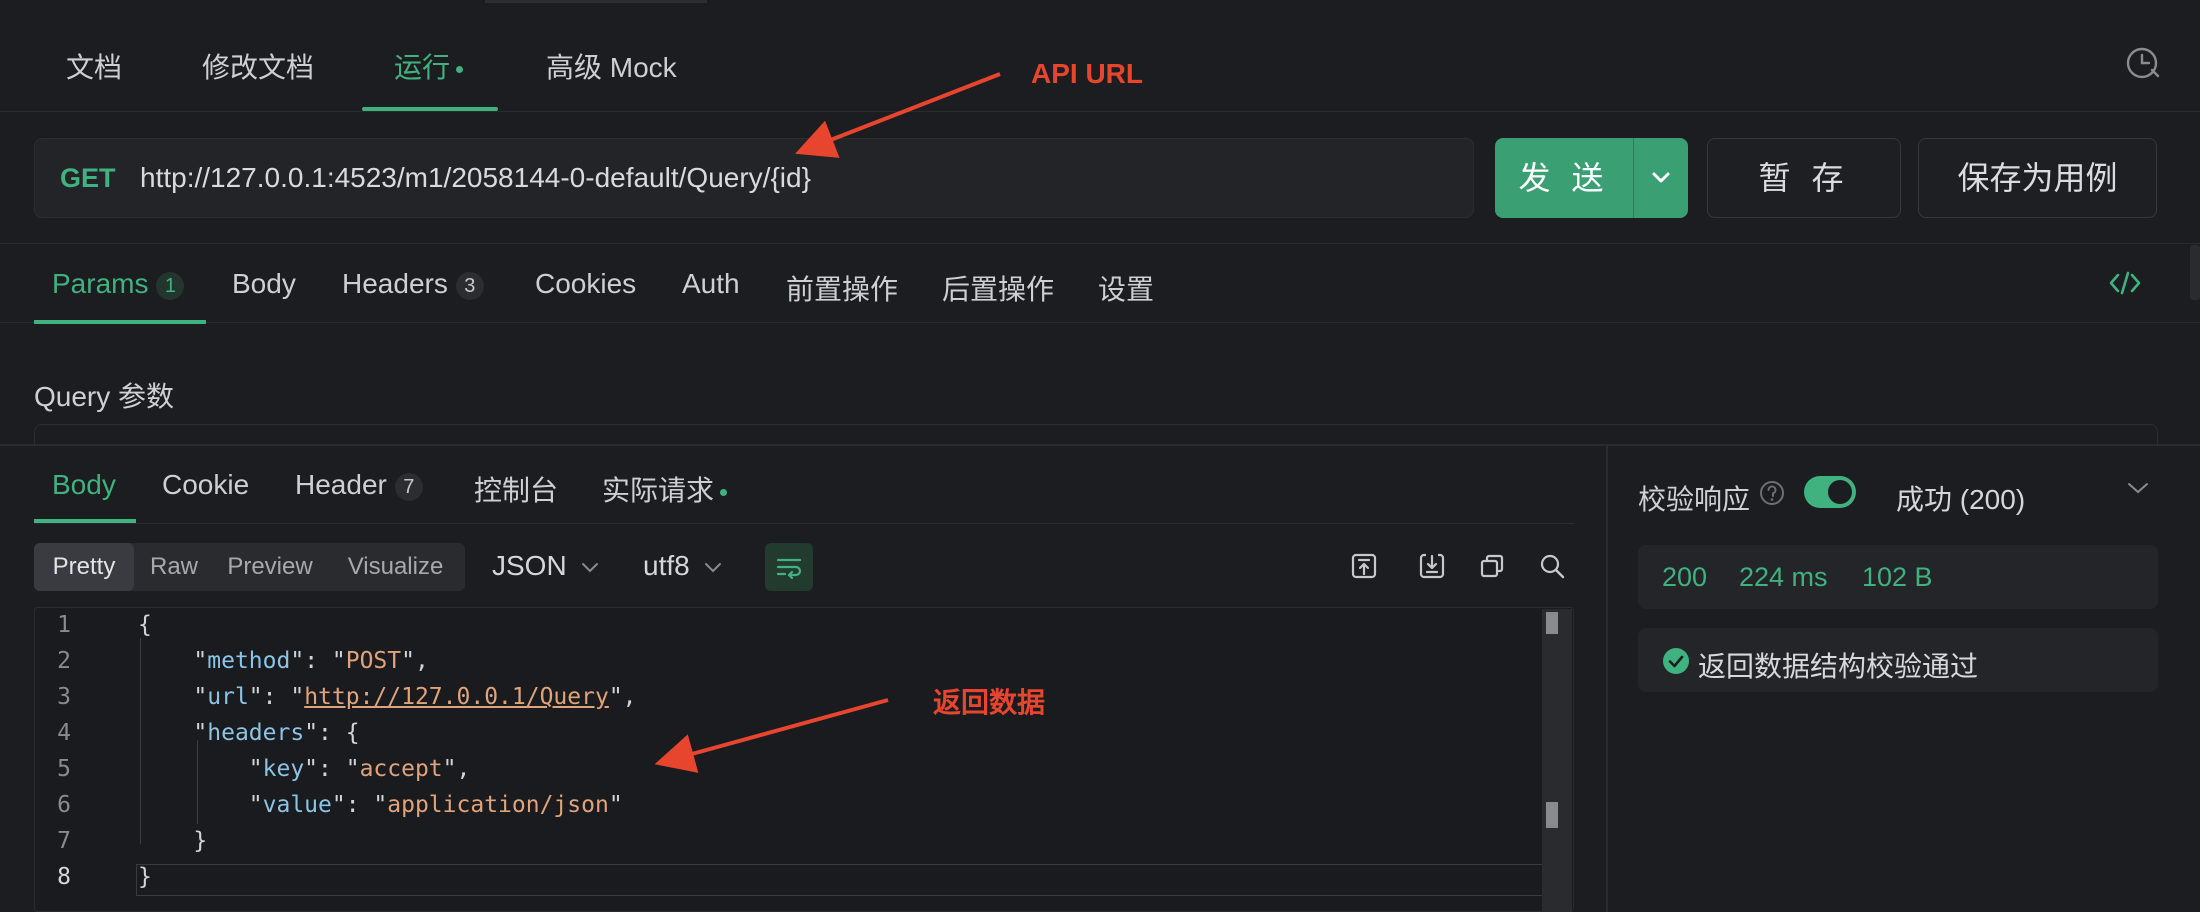 This screenshot has width=2200, height=912. I want to click on annotation-api-url: API URL, so click(1087, 73).